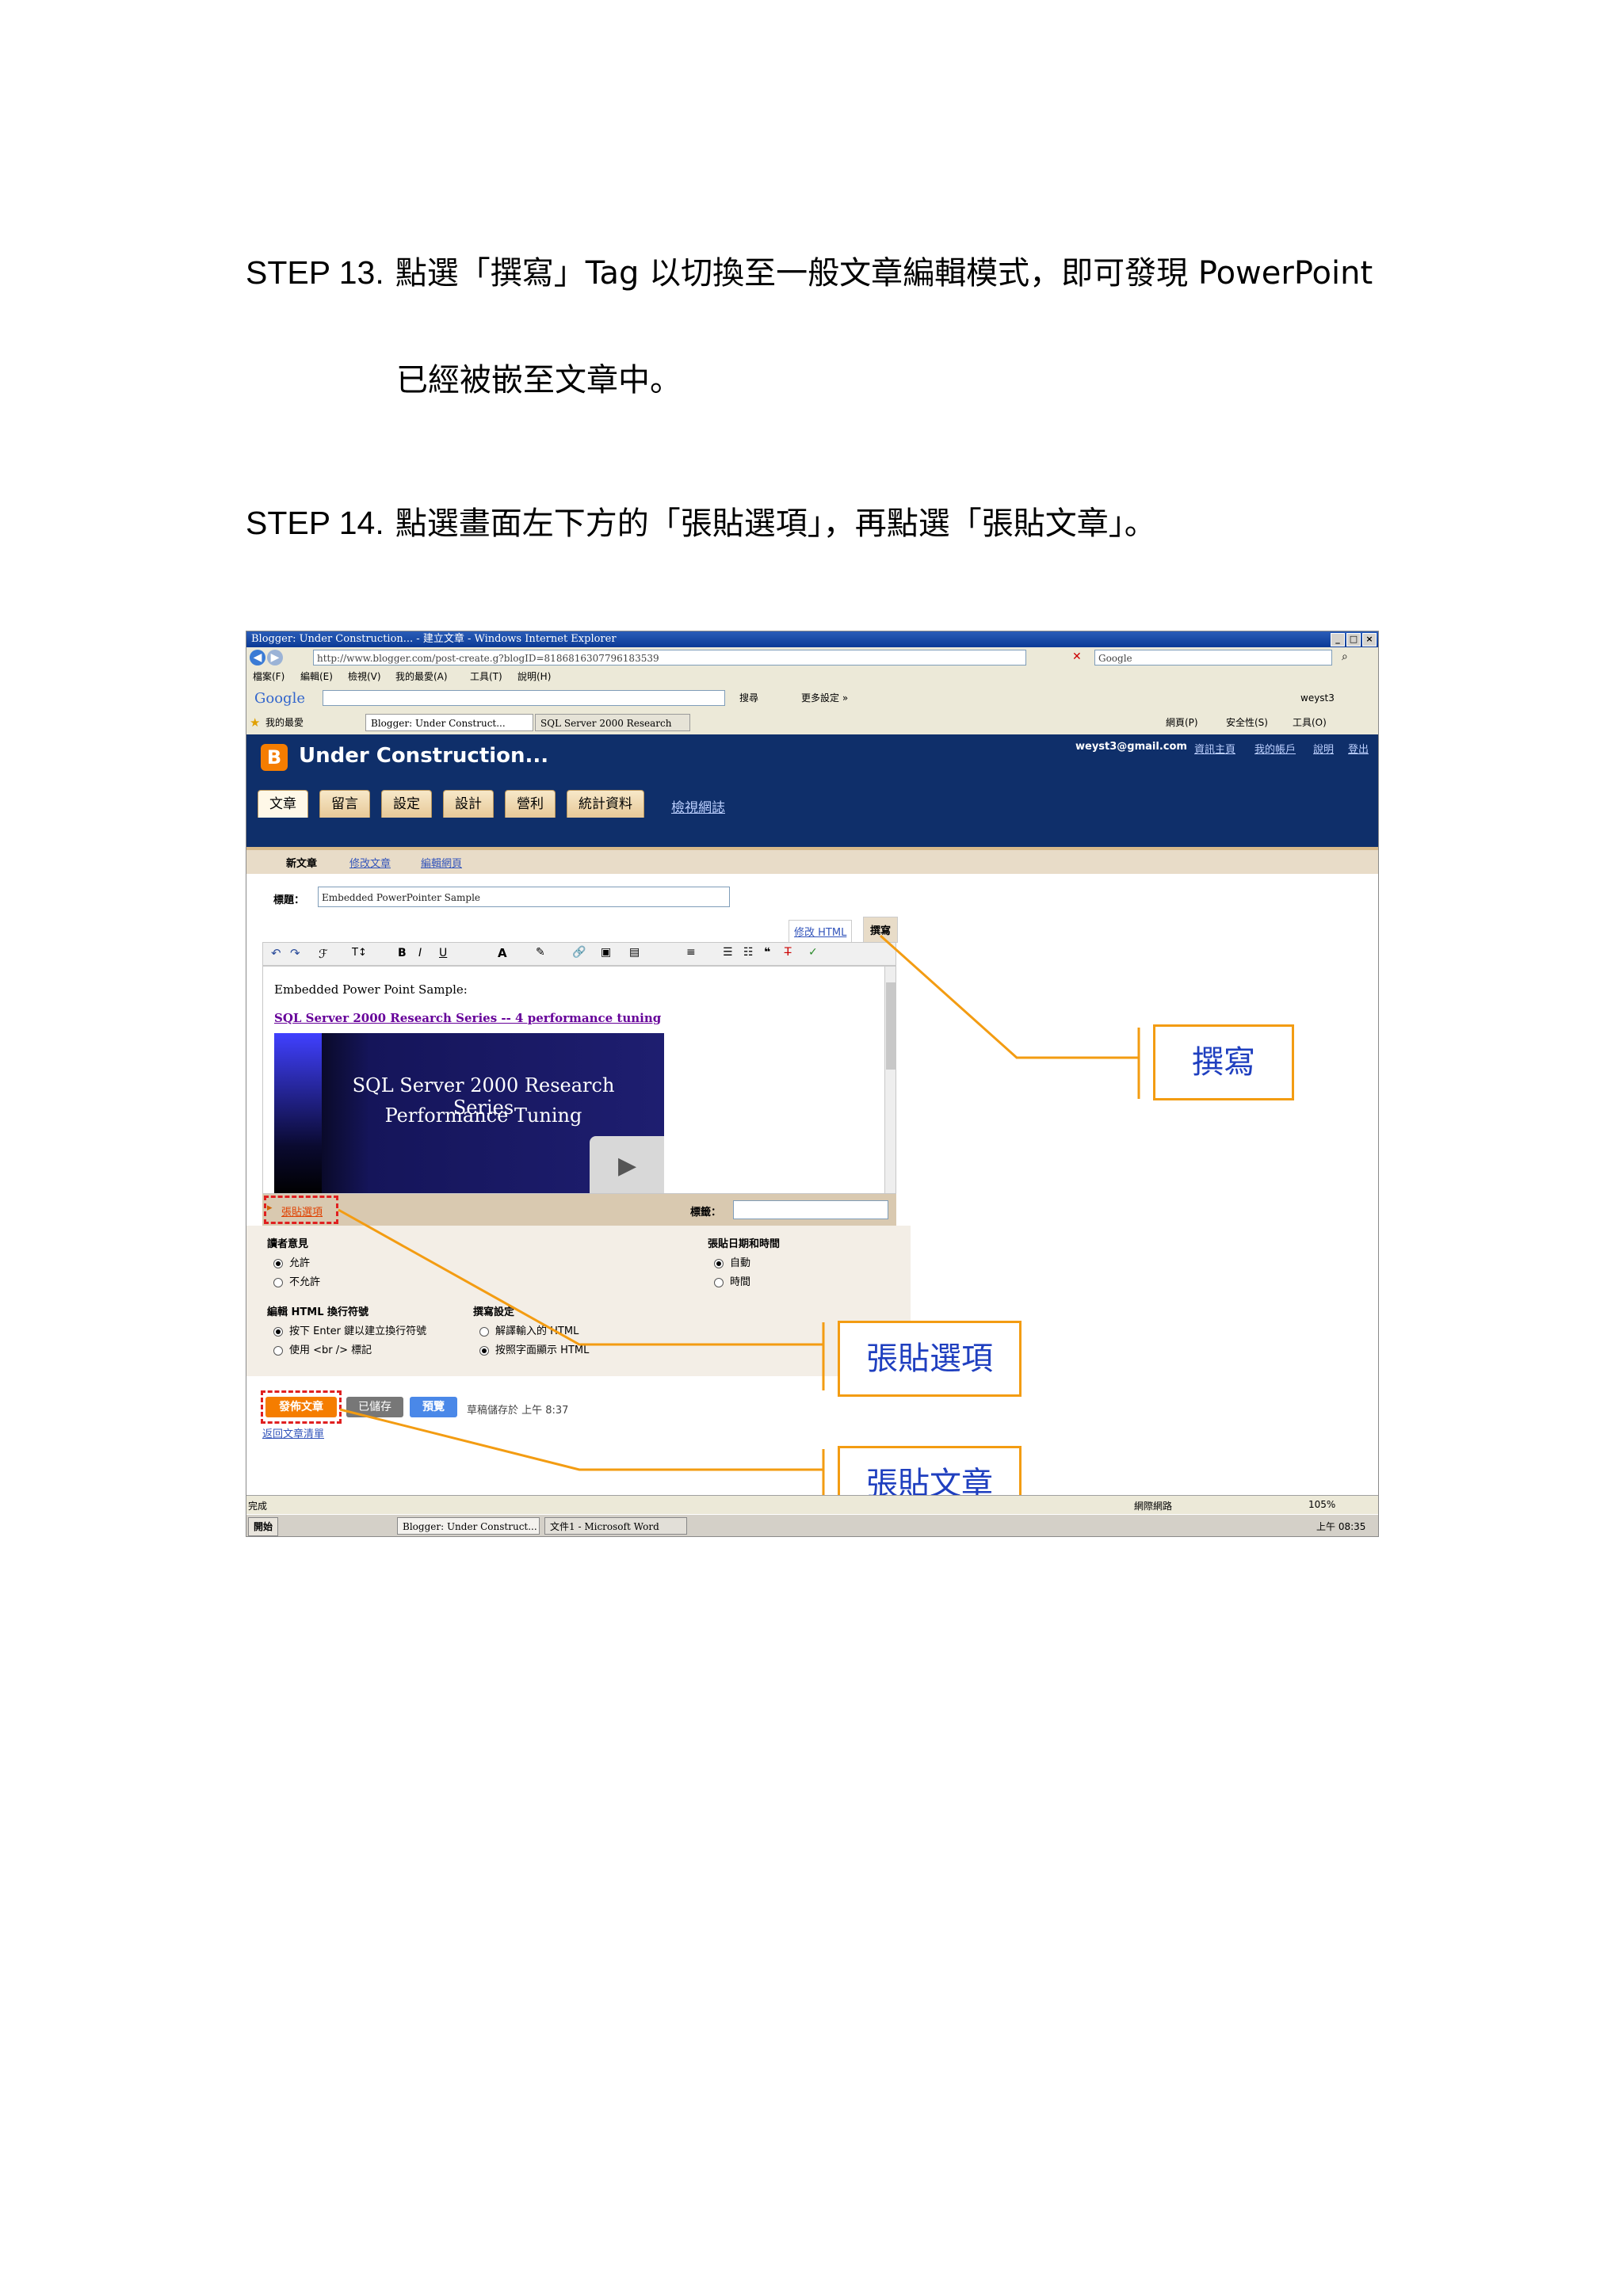  Describe the element at coordinates (1009, 996) in the screenshot. I see `connector-compose` at that location.